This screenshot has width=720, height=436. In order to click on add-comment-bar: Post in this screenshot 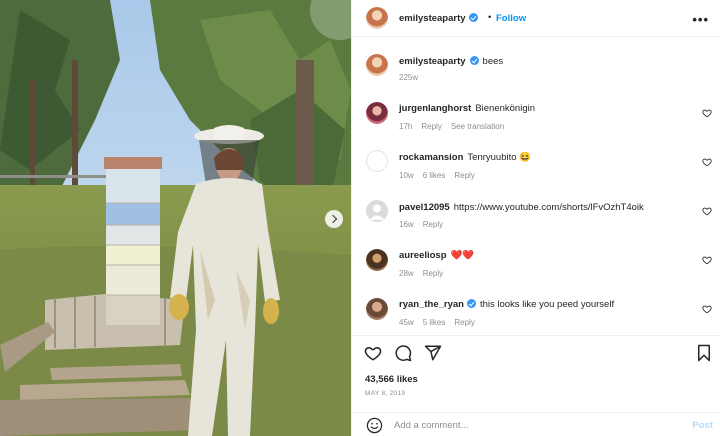, I will do `click(536, 424)`.